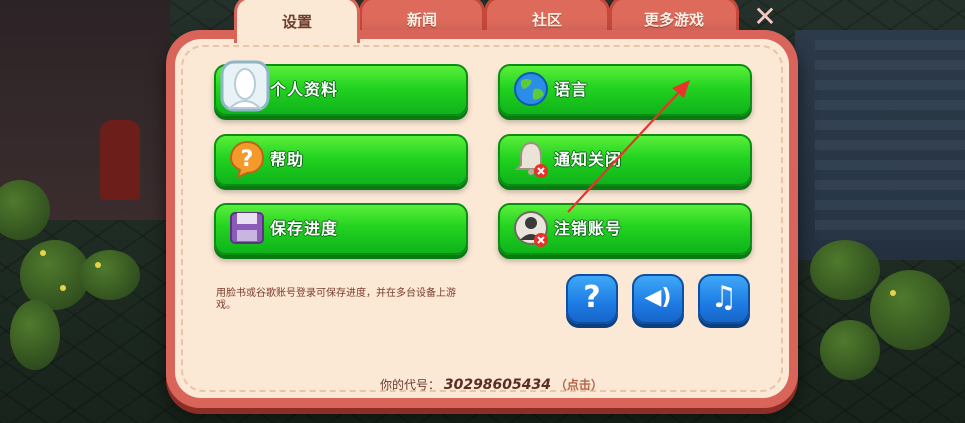  Describe the element at coordinates (546, 19) in the screenshot. I see `tab-community-label: 社区` at that location.